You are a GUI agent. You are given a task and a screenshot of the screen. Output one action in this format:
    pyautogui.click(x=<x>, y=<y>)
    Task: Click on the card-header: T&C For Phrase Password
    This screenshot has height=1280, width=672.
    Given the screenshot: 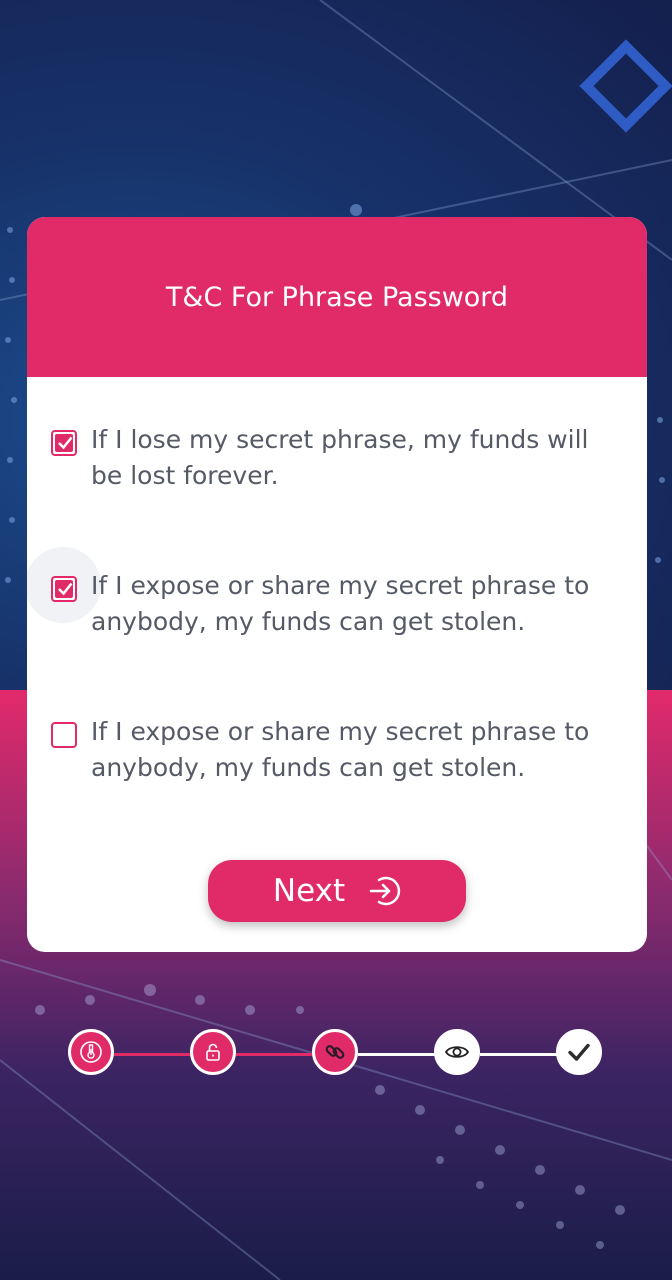 What is the action you would take?
    pyautogui.click(x=337, y=297)
    